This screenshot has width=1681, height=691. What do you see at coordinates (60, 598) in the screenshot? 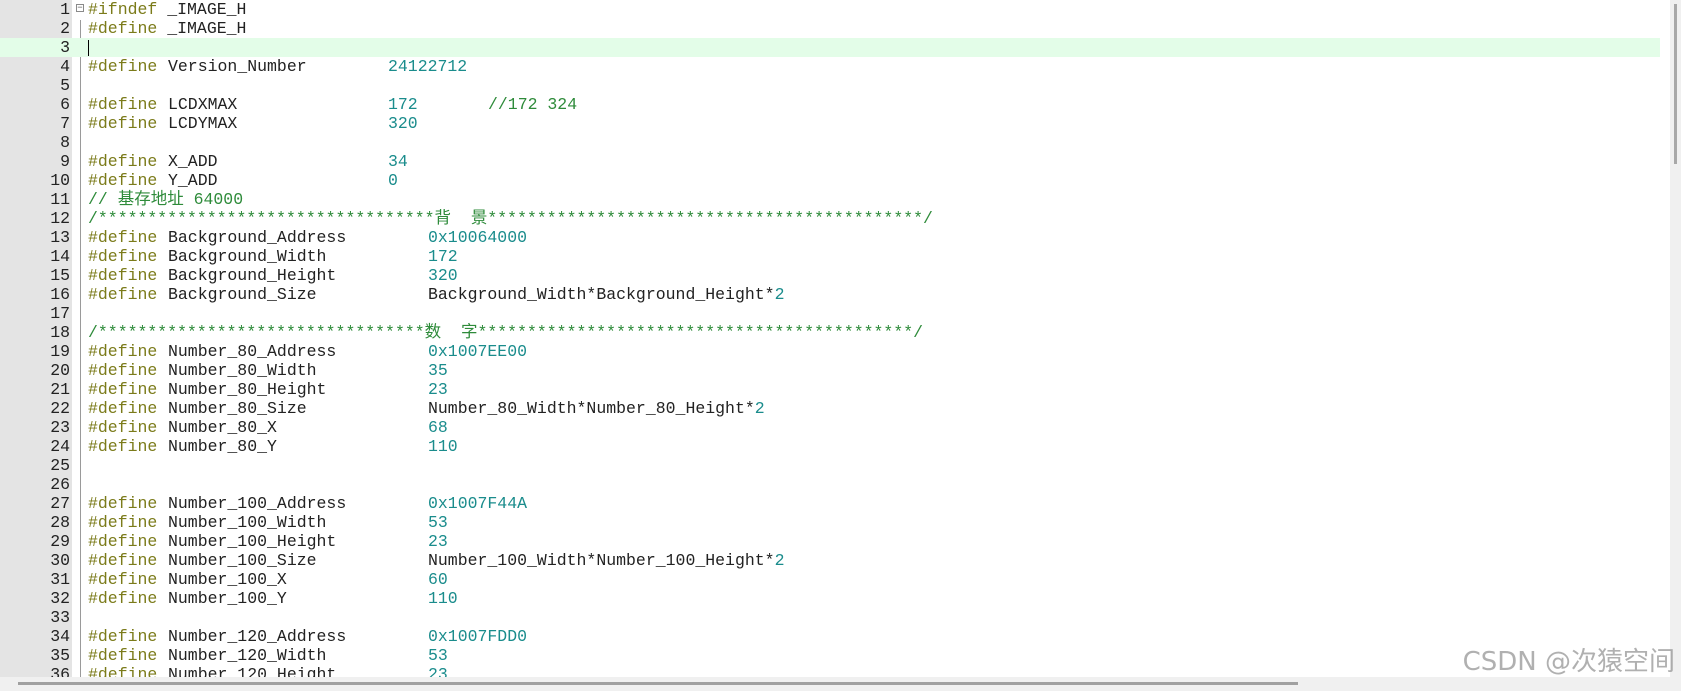
I see `line-number: 32` at bounding box center [60, 598].